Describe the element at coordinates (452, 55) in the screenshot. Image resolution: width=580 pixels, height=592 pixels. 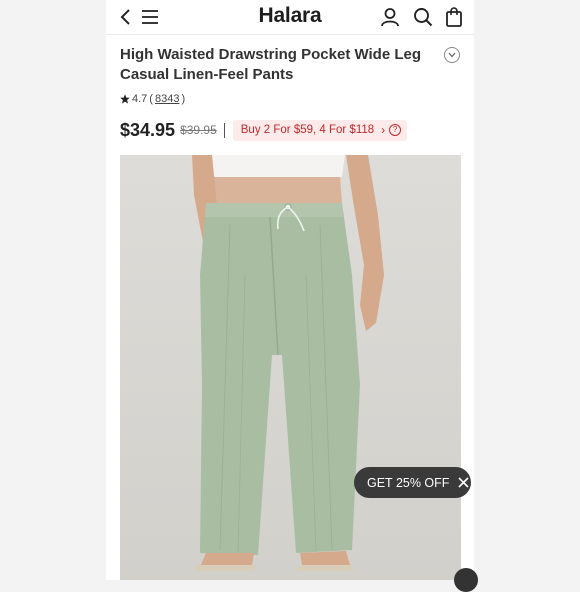
I see `expand-chevron-icon` at that location.